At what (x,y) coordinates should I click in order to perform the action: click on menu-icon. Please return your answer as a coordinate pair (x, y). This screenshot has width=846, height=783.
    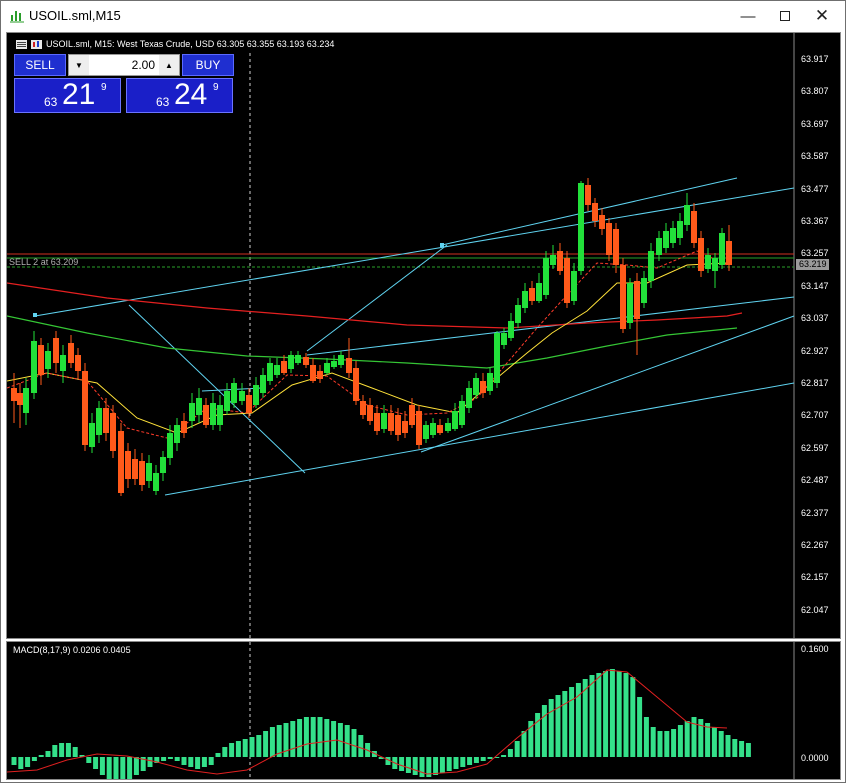
    Looking at the image, I should click on (21, 44).